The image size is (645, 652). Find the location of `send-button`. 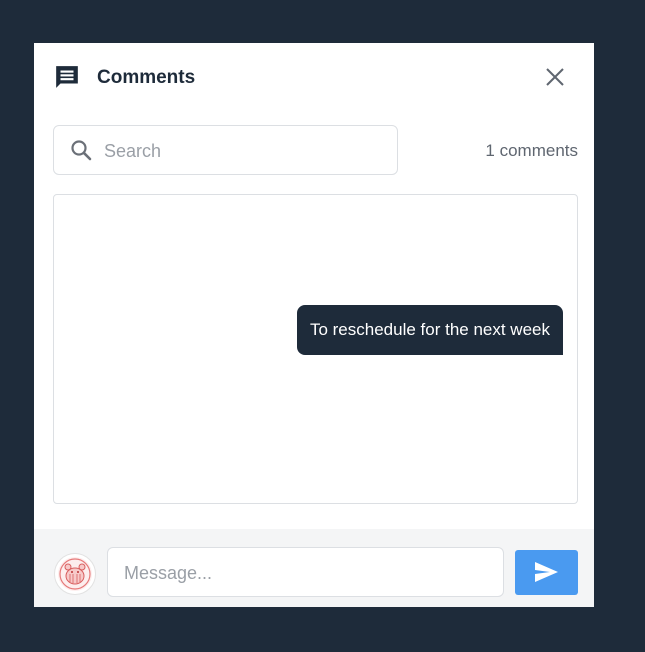

send-button is located at coordinates (546, 572).